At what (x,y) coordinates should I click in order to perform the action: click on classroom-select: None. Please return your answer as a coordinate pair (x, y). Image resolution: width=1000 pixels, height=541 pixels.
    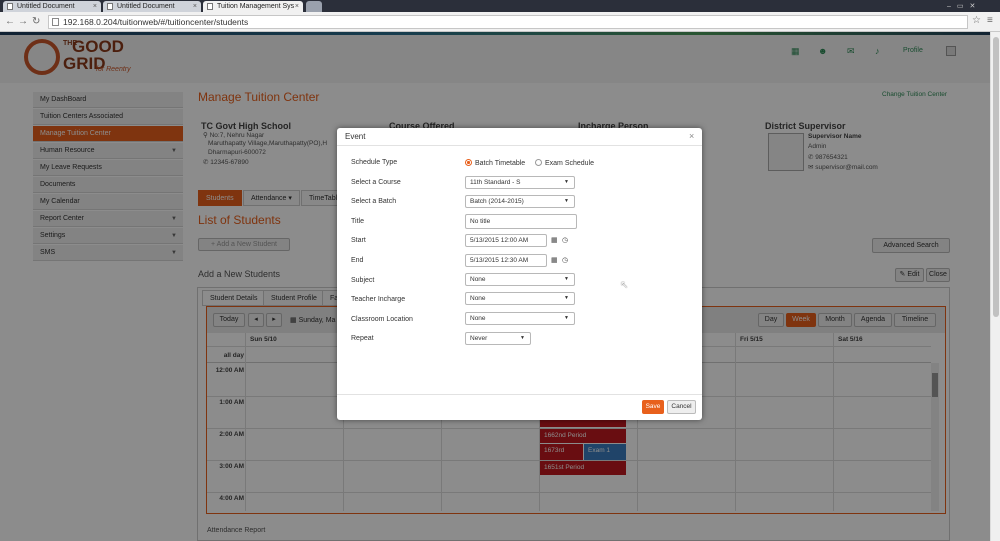
    Looking at the image, I should click on (520, 318).